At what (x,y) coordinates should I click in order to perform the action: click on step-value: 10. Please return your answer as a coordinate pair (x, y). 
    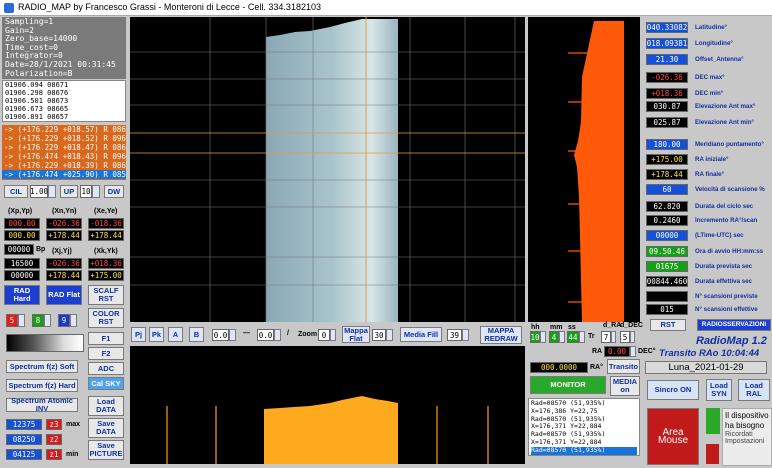
    Looking at the image, I should click on (86, 191).